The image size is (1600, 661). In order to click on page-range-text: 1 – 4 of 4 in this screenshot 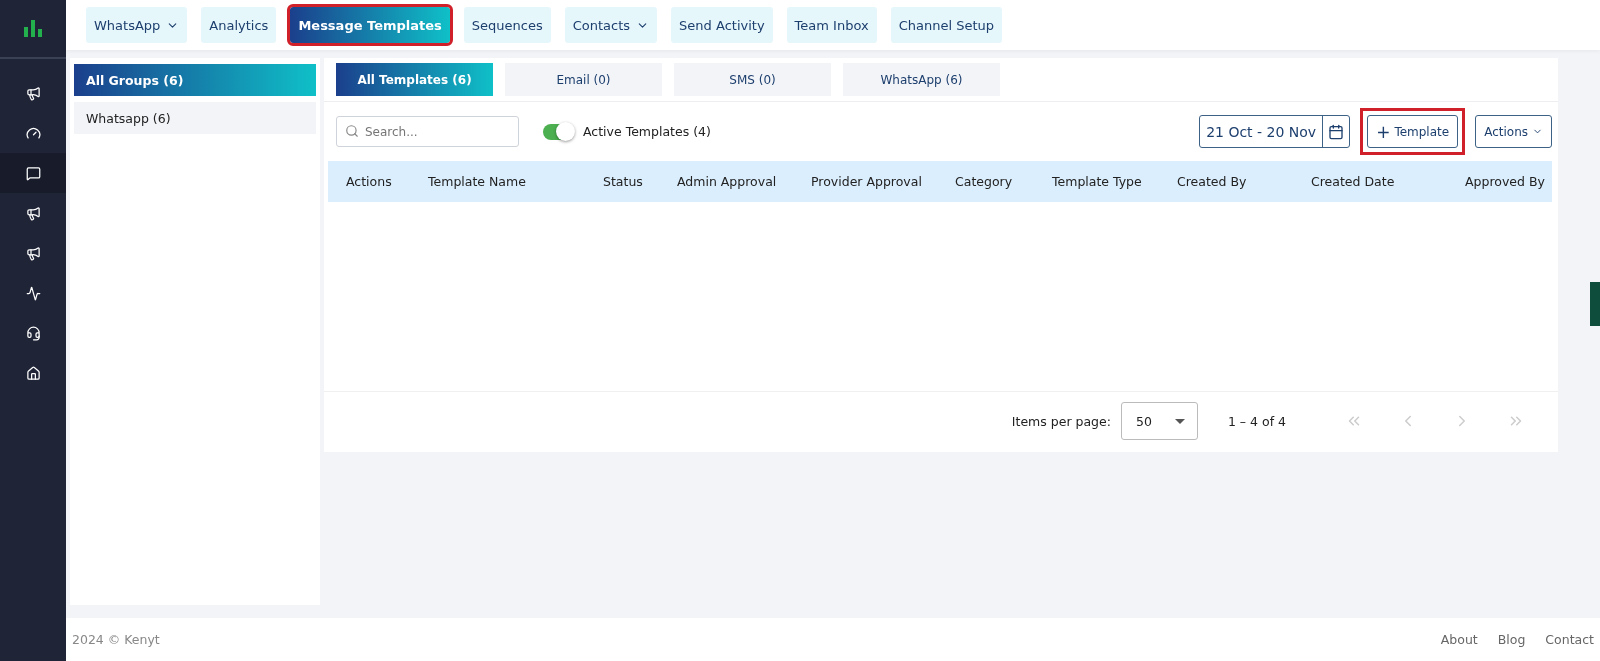, I will do `click(1256, 421)`.